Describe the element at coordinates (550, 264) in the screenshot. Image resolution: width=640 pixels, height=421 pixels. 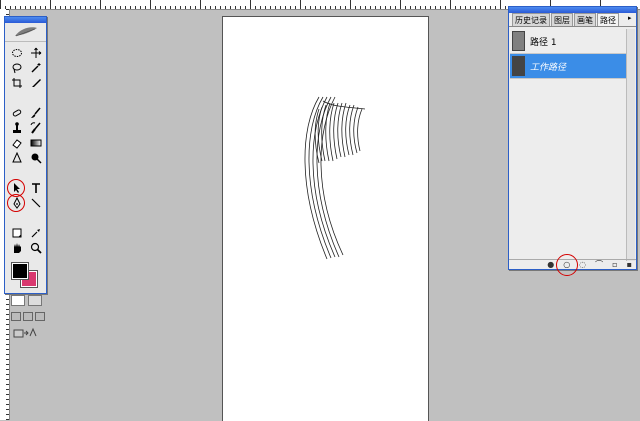
I see `fill-path-icon: ●` at that location.